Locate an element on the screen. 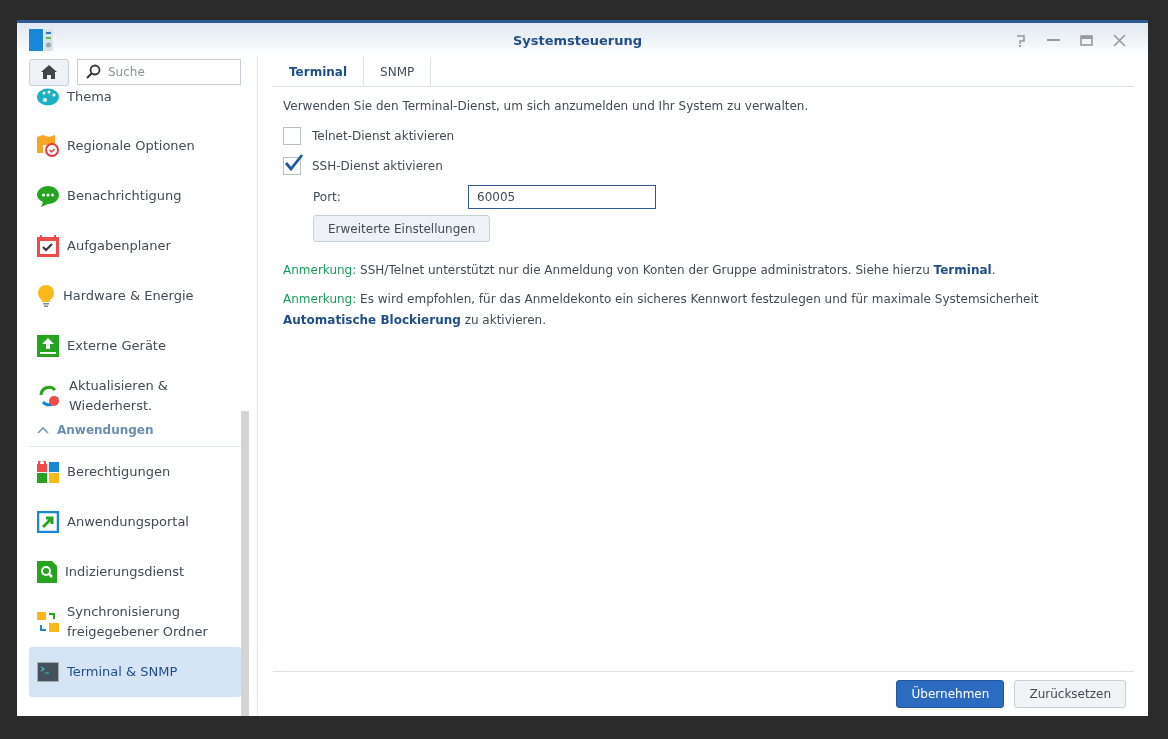 This screenshot has width=1168, height=739. palette-icon is located at coordinates (48, 97).